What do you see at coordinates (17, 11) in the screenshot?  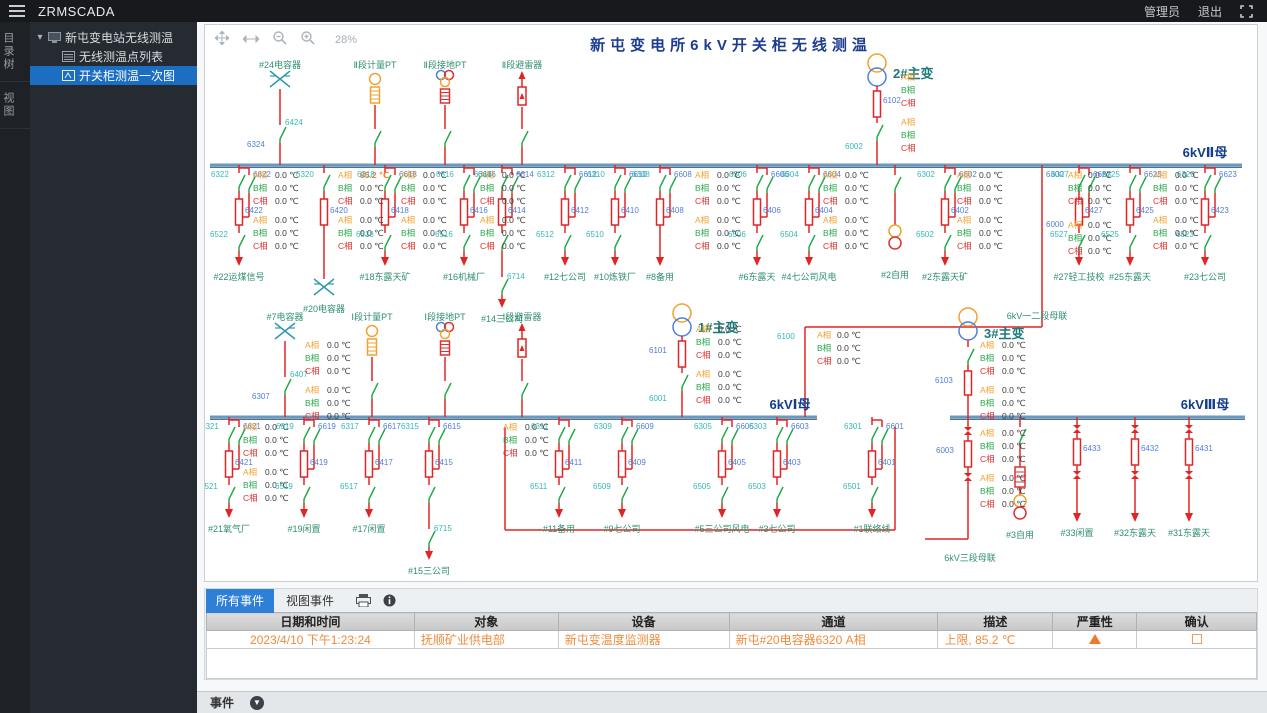 I see `menu-icon` at bounding box center [17, 11].